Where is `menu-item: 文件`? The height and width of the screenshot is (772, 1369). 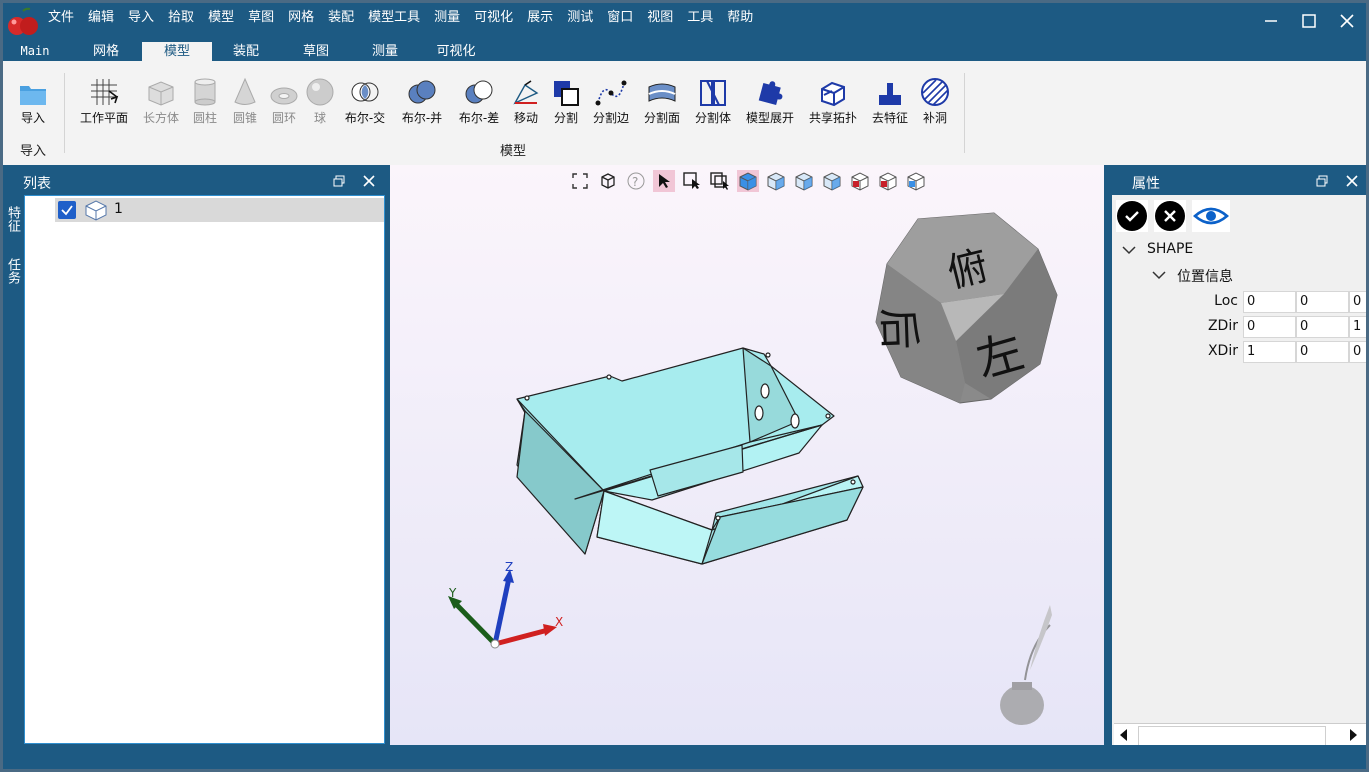
menu-item: 文件 is located at coordinates (61, 18).